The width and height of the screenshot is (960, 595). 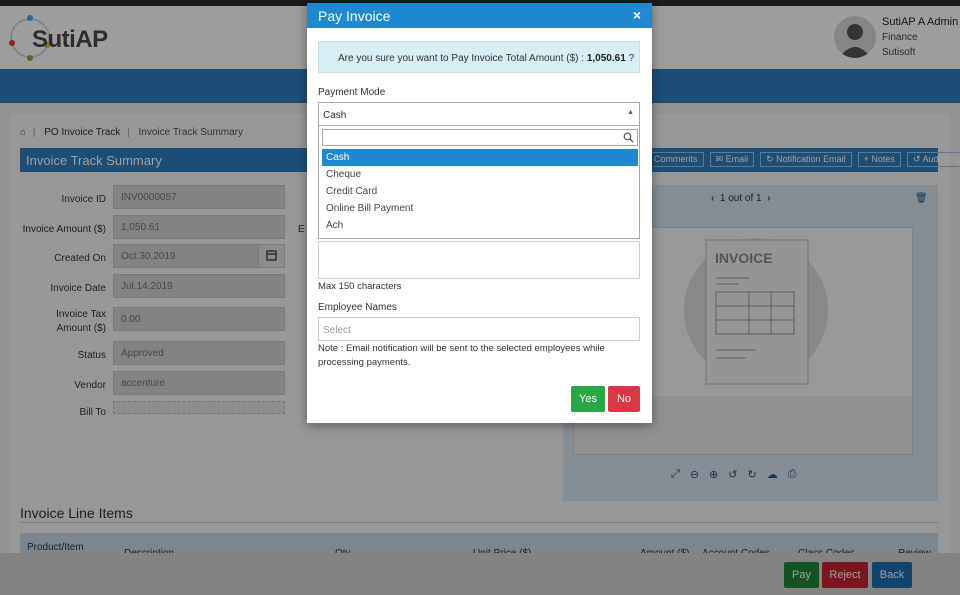 What do you see at coordinates (480, 191) in the screenshot?
I see `option-credit-card: Credit Card` at bounding box center [480, 191].